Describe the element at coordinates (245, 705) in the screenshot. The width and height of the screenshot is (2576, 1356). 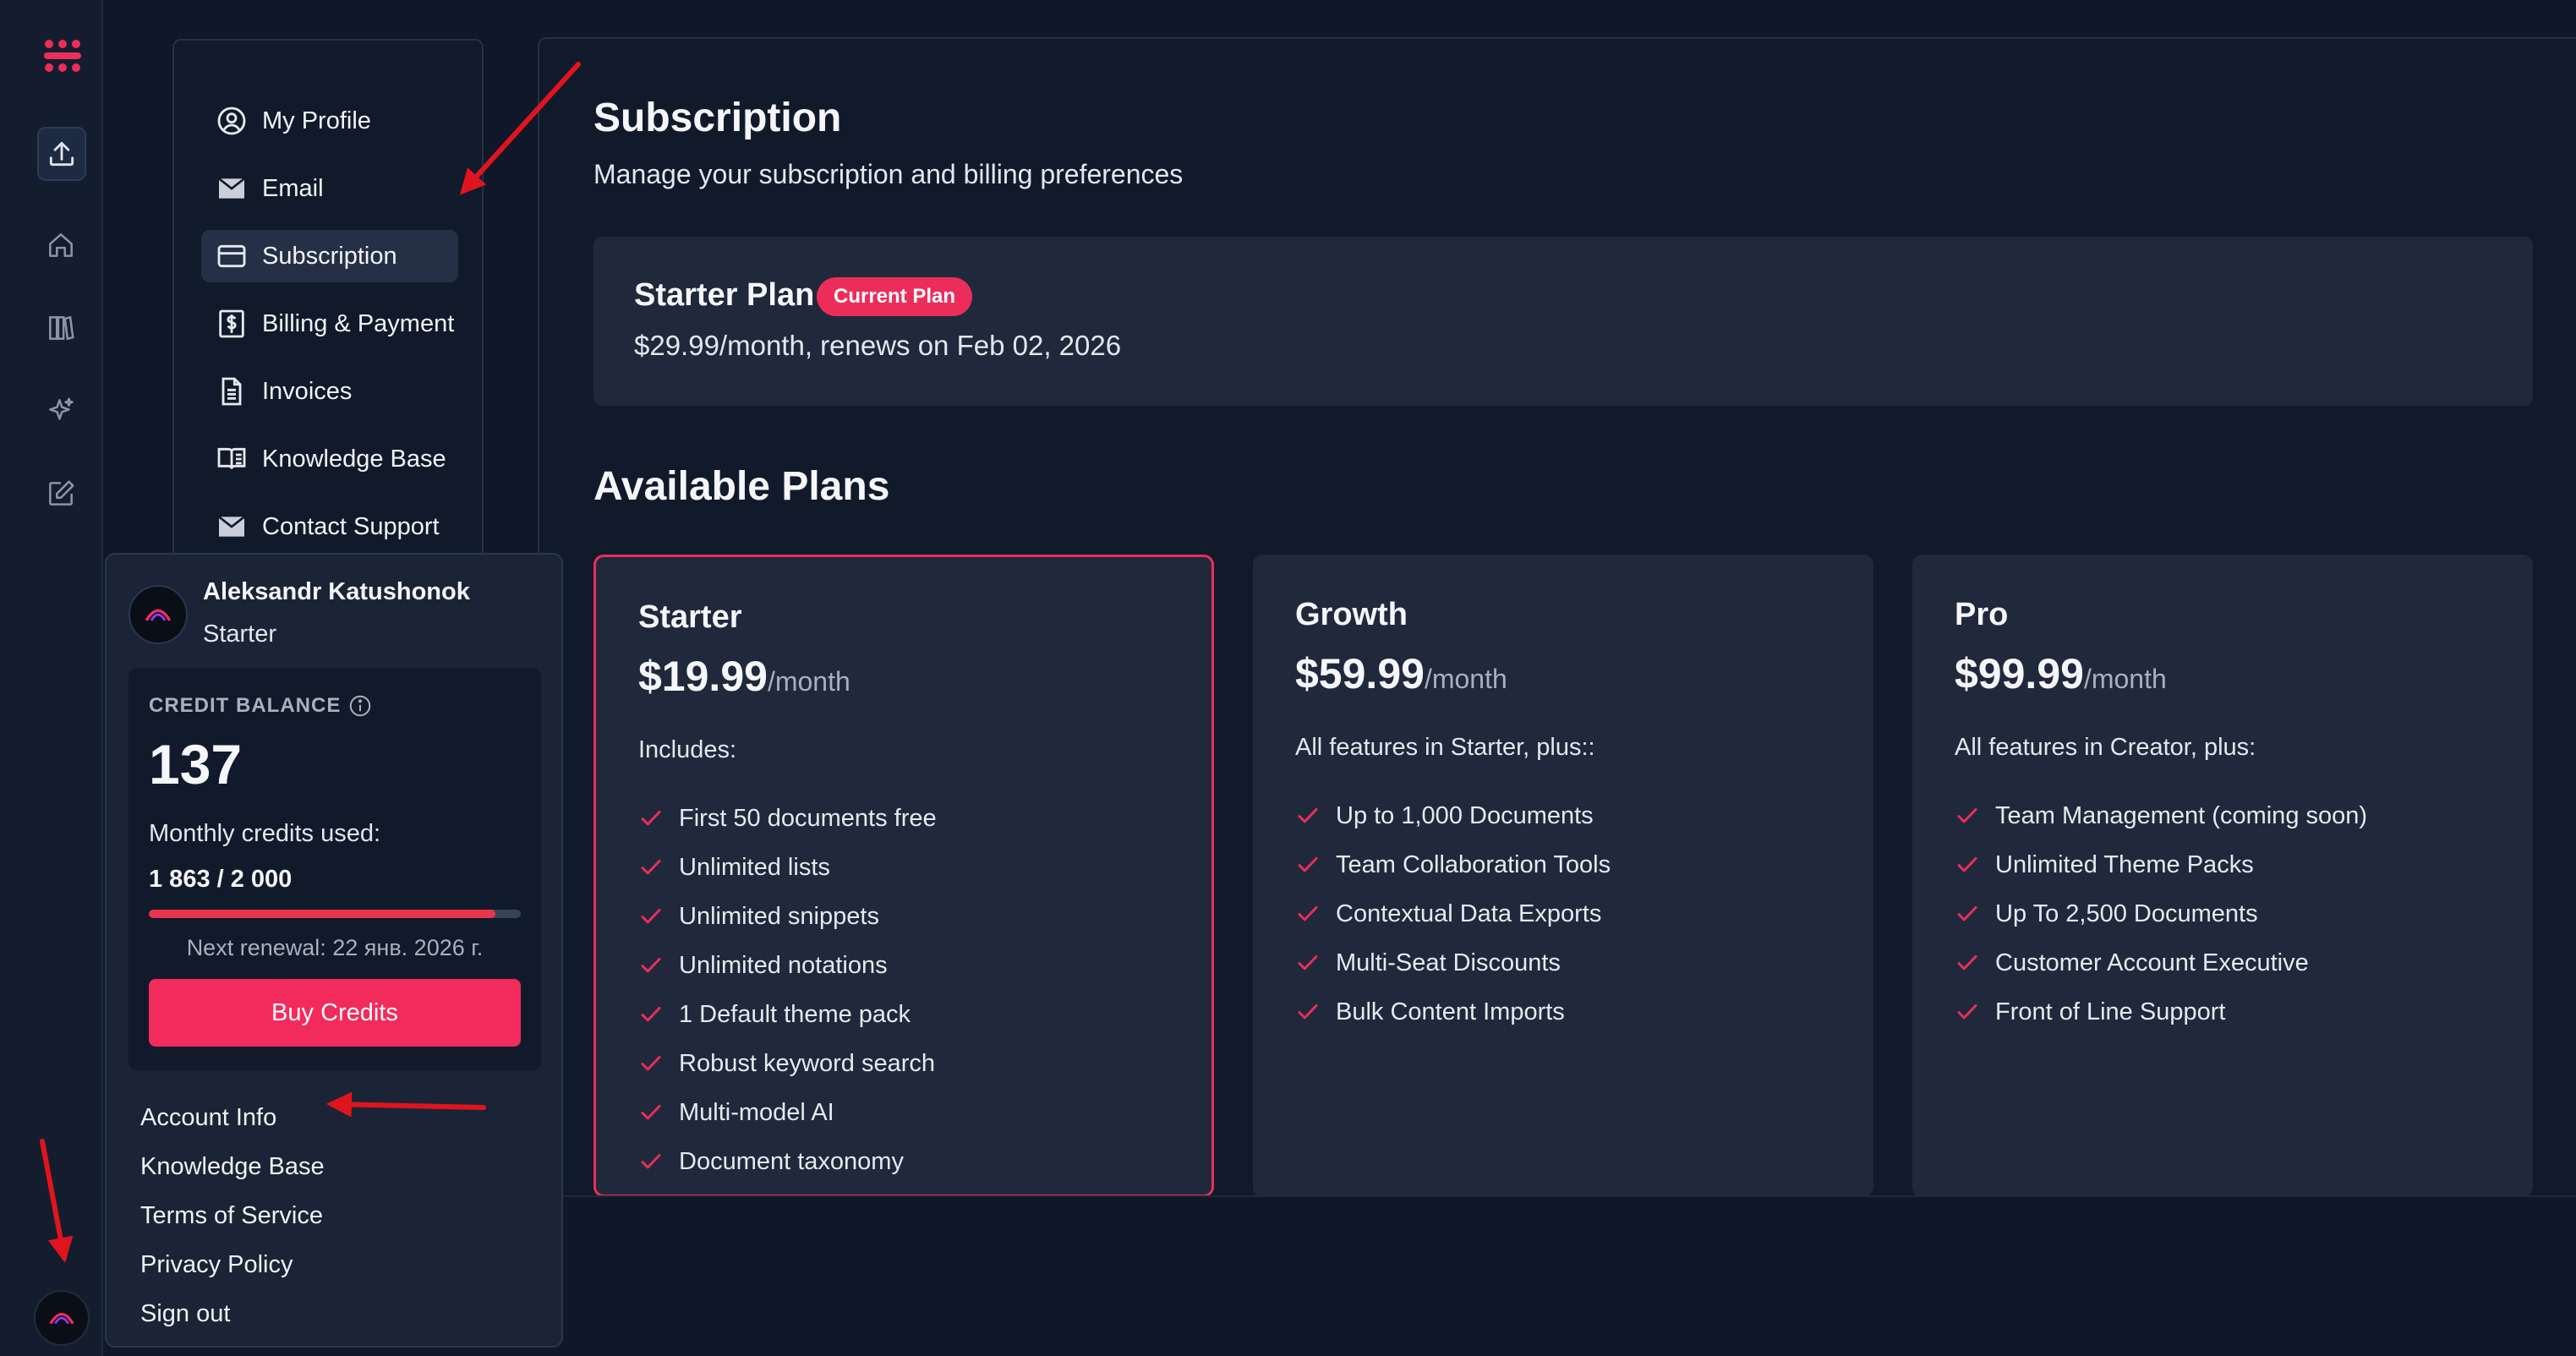
I see `credit-label-text: CREDIT BALANCE` at that location.